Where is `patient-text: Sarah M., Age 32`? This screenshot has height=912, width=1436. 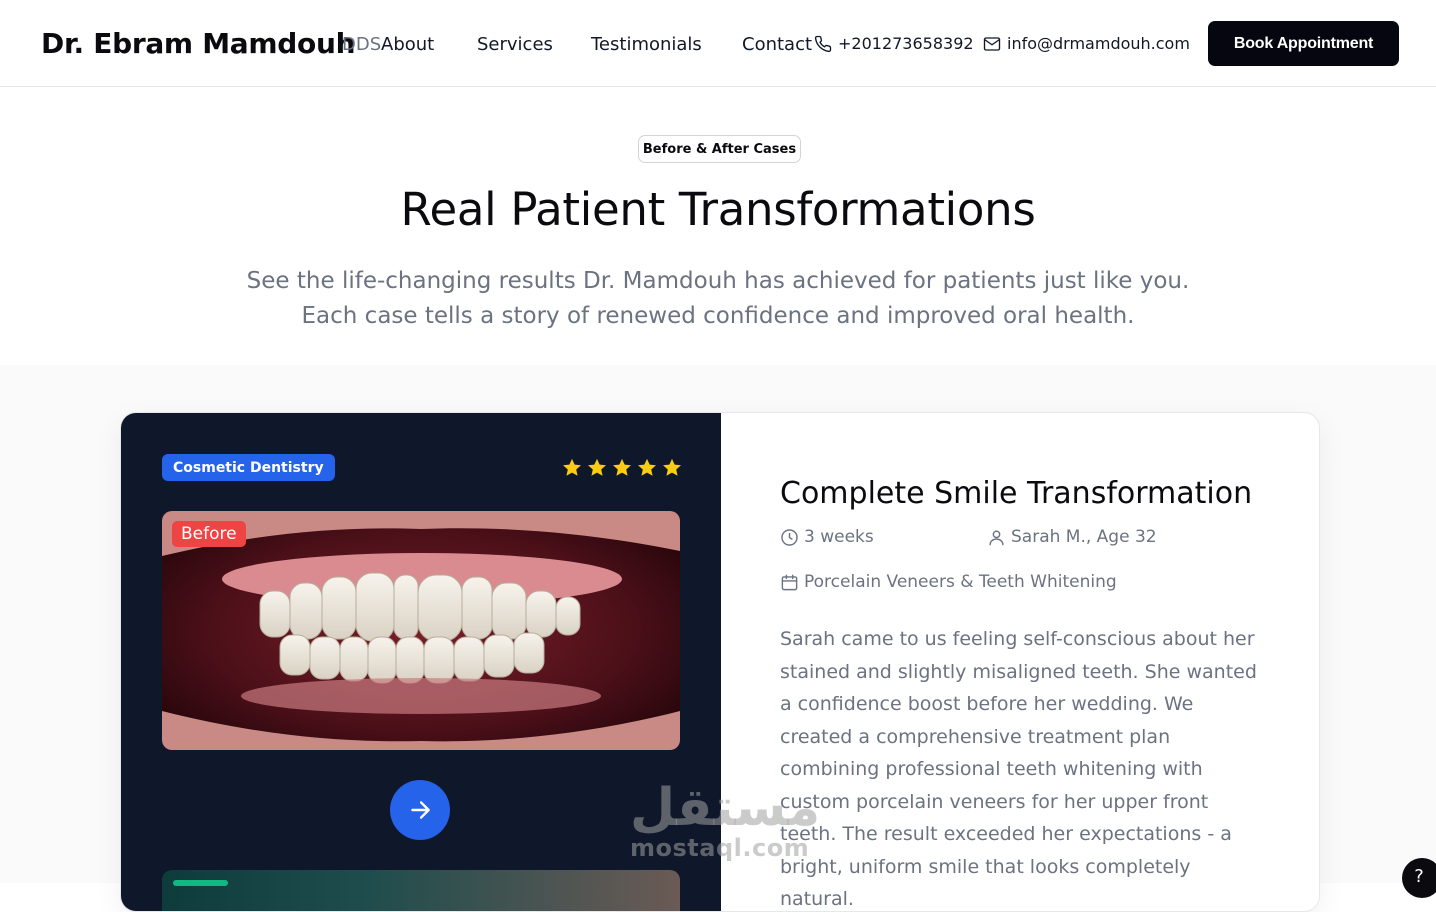 patient-text: Sarah M., Age 32 is located at coordinates (1084, 537).